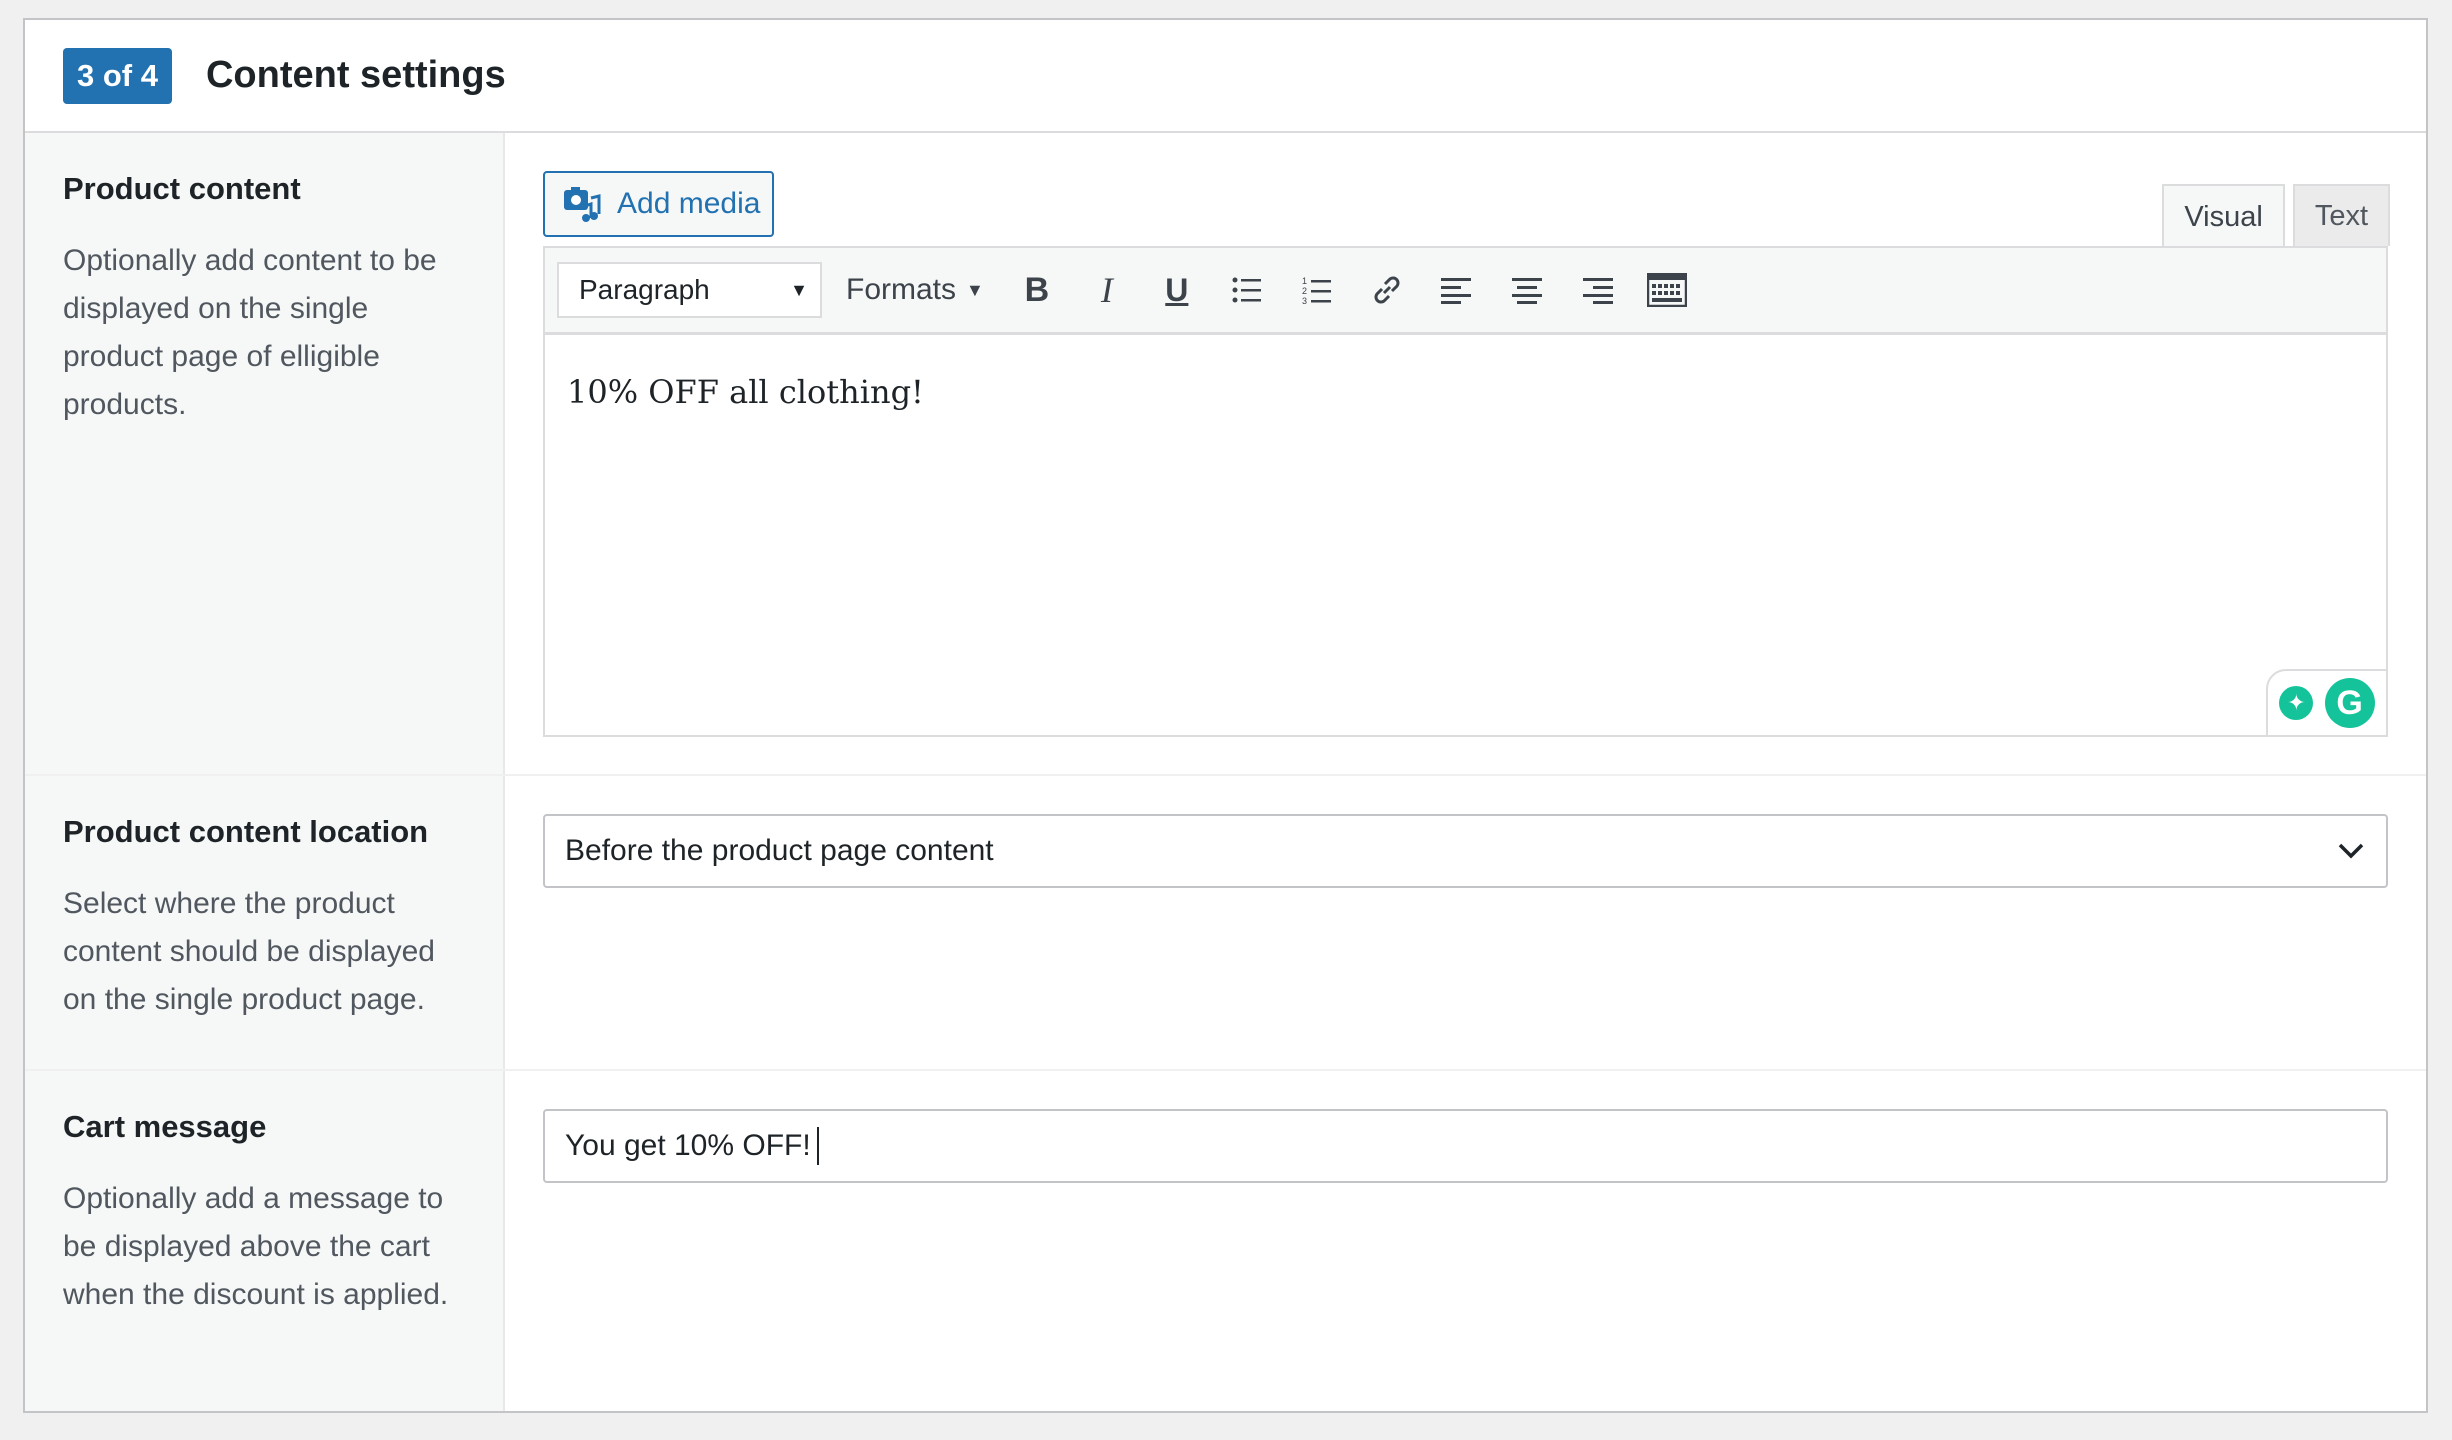 The width and height of the screenshot is (2452, 1440). Describe the element at coordinates (182, 188) in the screenshot. I see `product-content-label: Product content` at that location.